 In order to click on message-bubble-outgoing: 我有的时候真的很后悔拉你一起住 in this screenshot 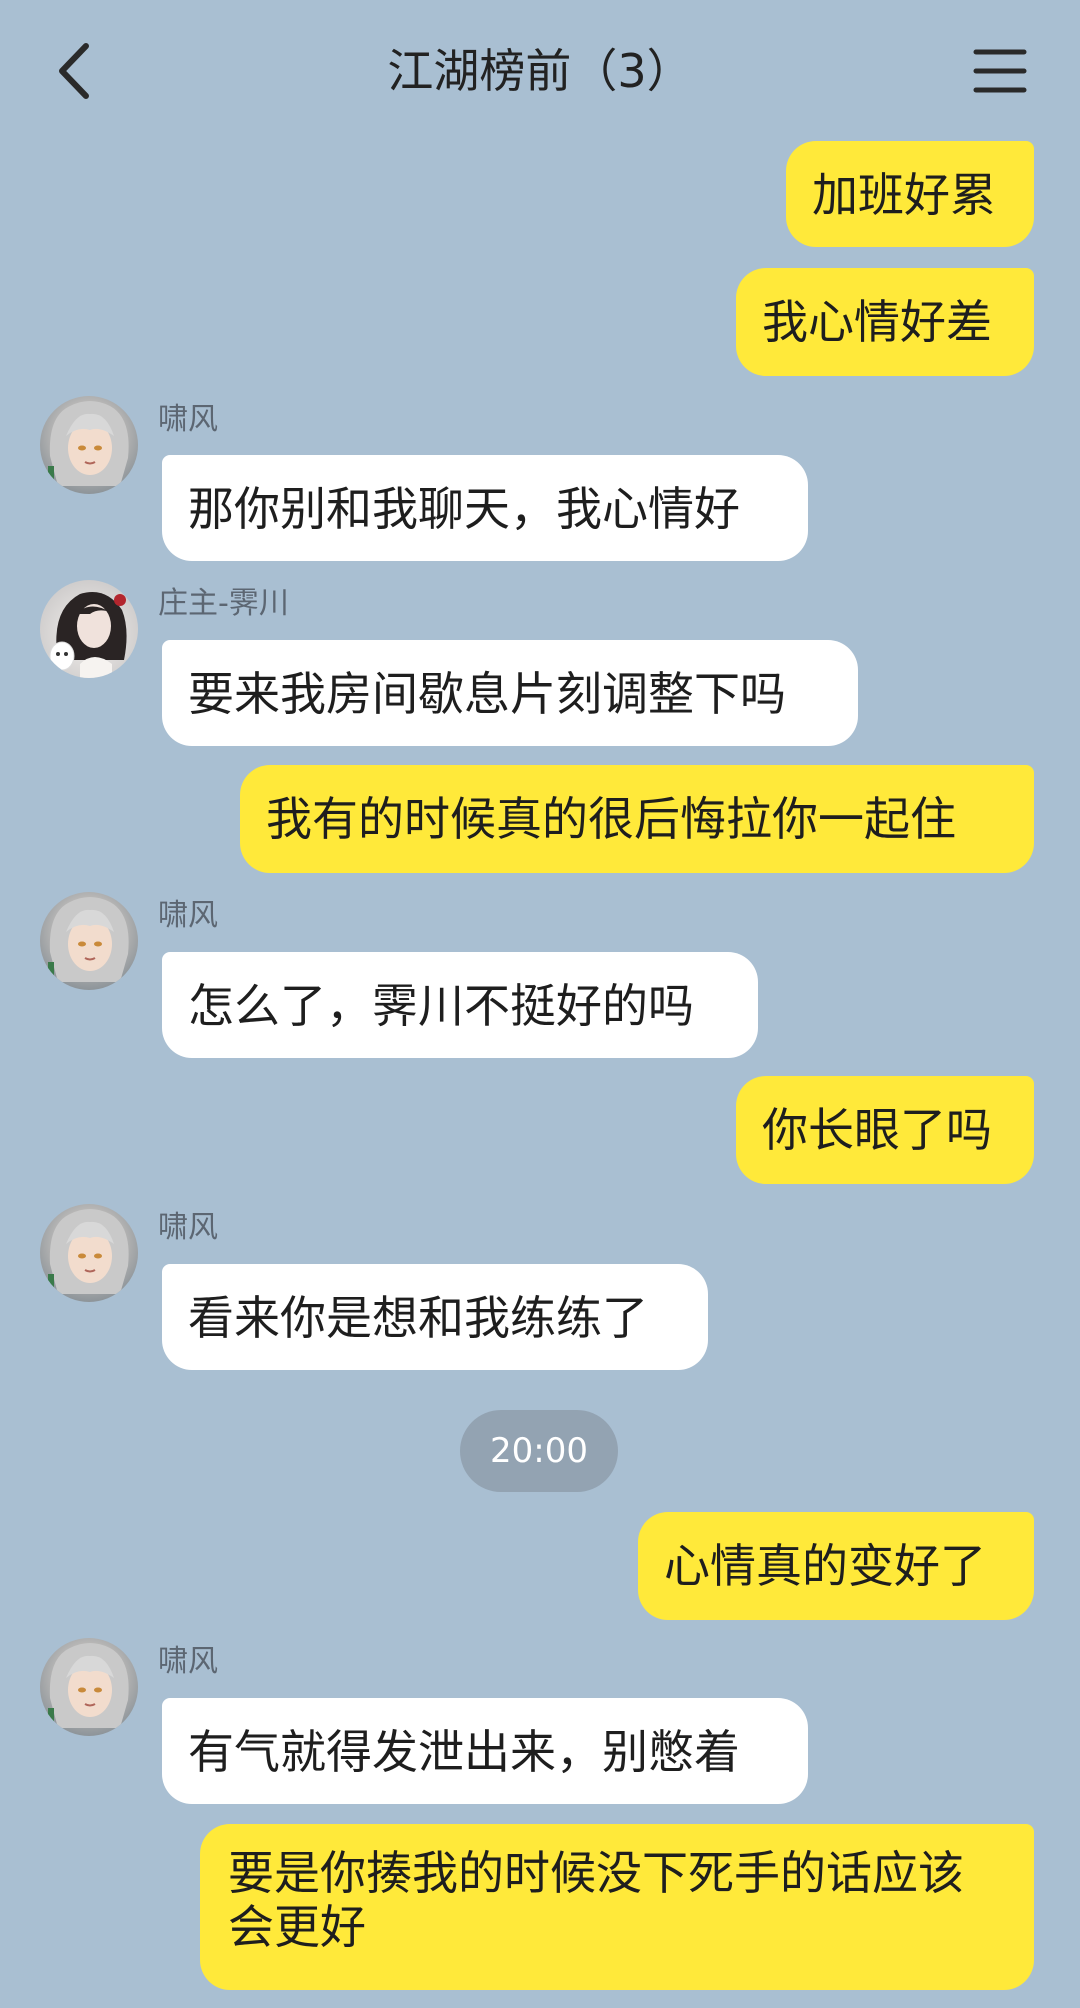, I will do `click(637, 819)`.